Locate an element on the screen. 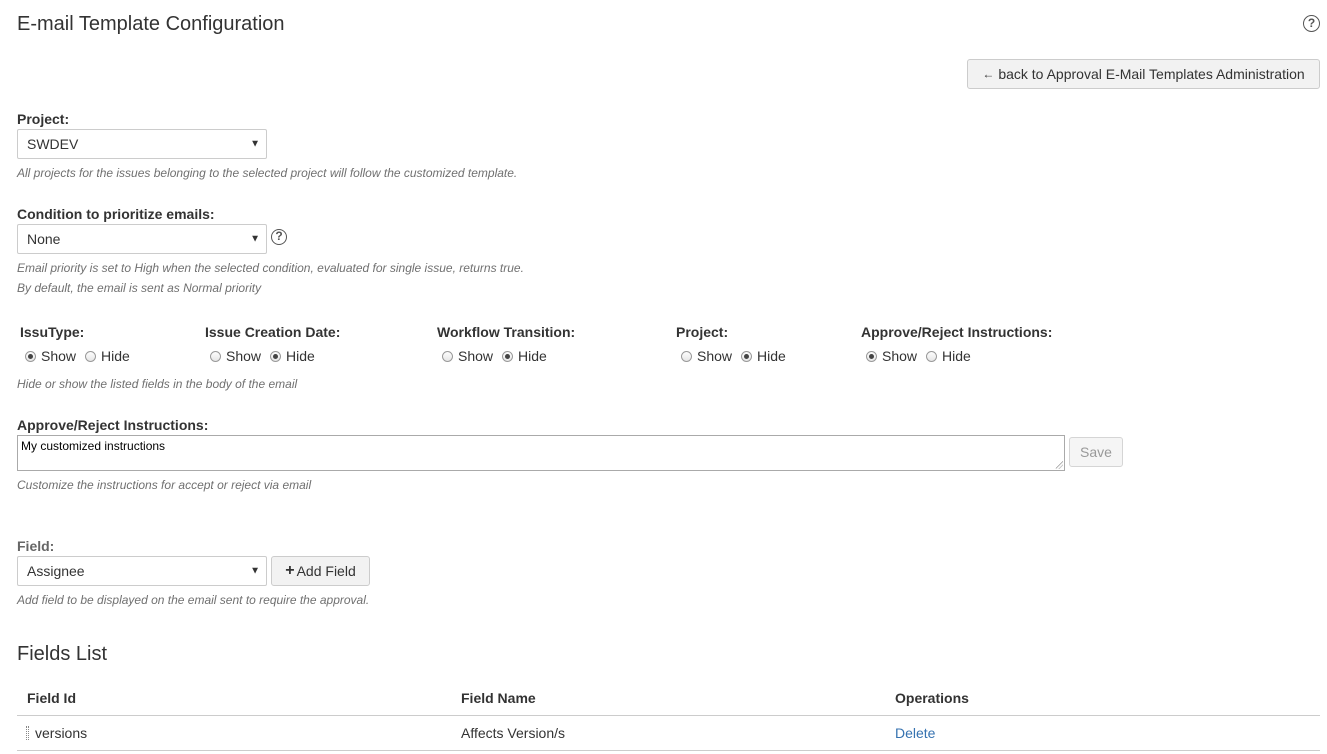 The image size is (1327, 754). workflow-transition-radio-group: Show Hide is located at coordinates (499, 356).